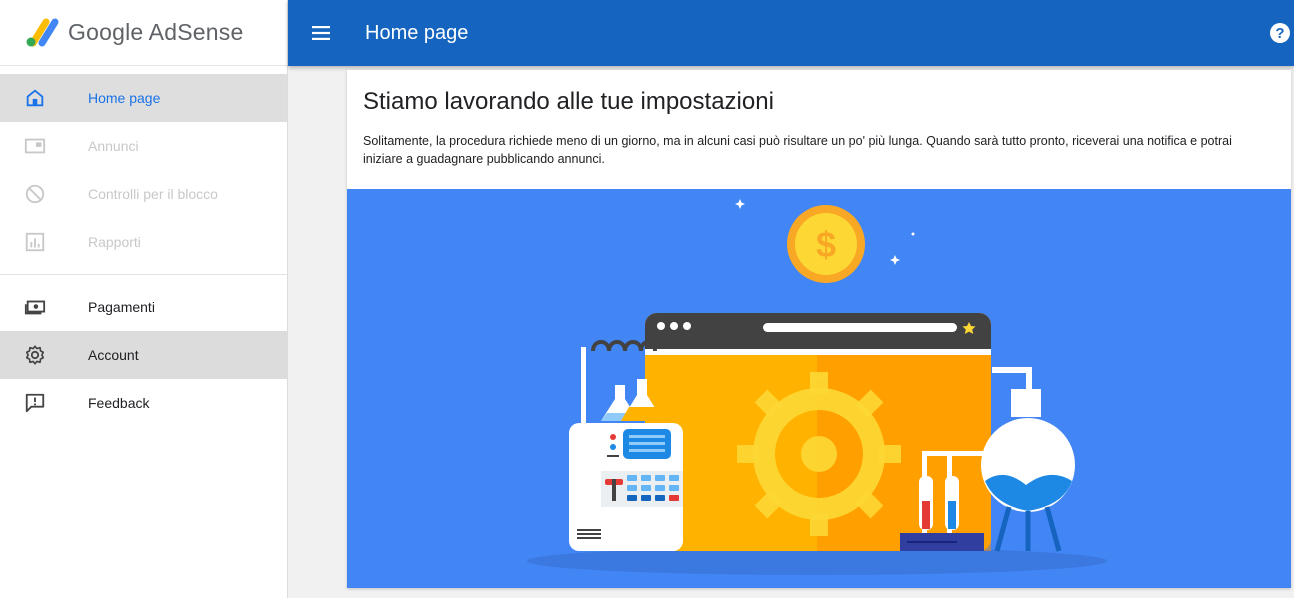  I want to click on hamburger-menu-icon, so click(321, 33).